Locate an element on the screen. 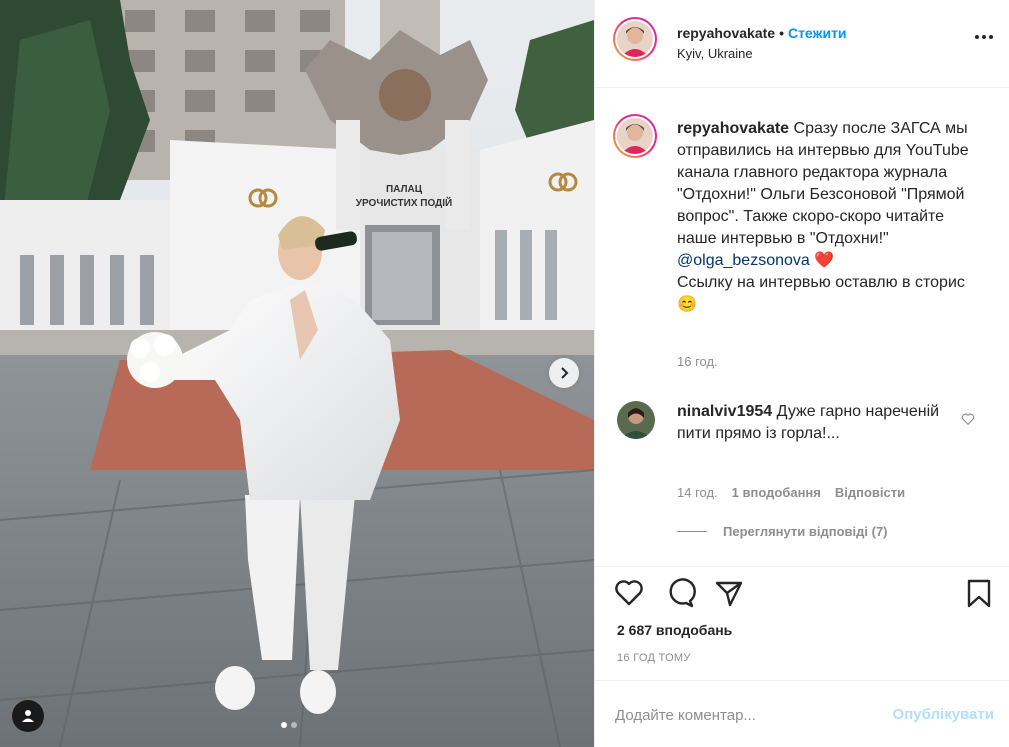 Image resolution: width=1009 pixels, height=747 pixels. chevron-right-icon is located at coordinates (565, 373).